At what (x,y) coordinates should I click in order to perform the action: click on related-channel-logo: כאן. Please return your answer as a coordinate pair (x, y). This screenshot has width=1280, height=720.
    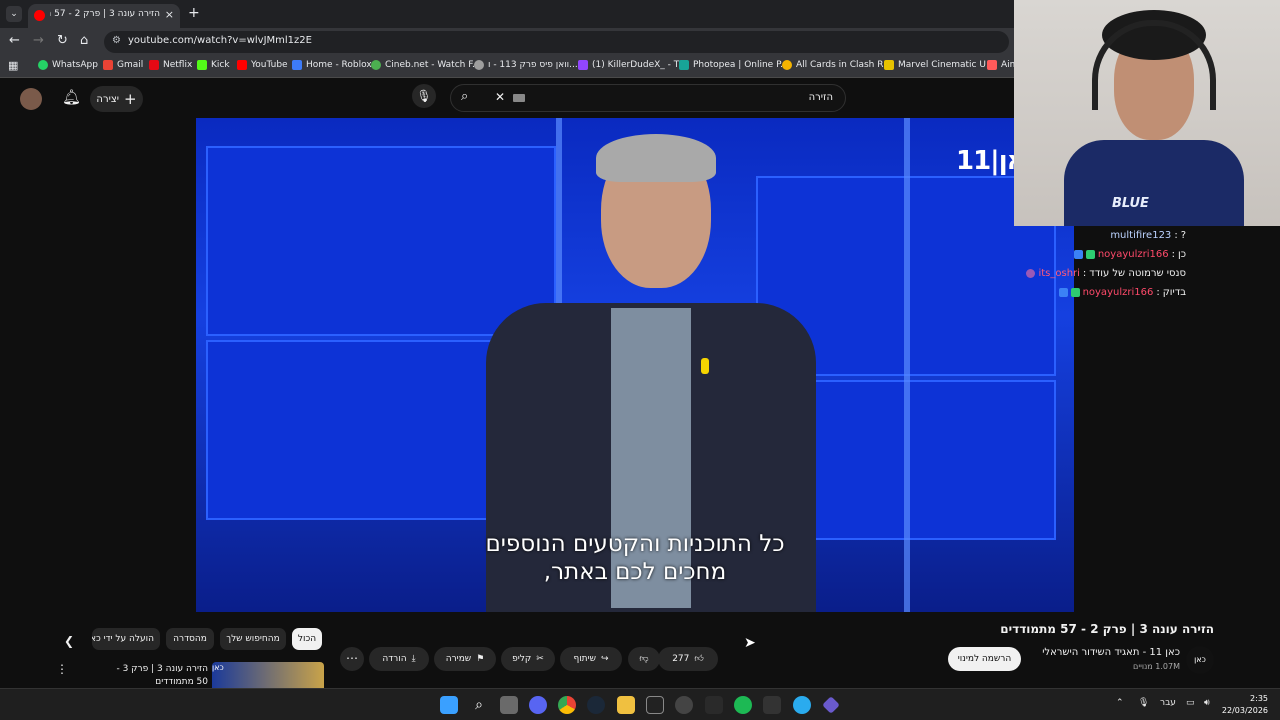
    Looking at the image, I should click on (218, 667).